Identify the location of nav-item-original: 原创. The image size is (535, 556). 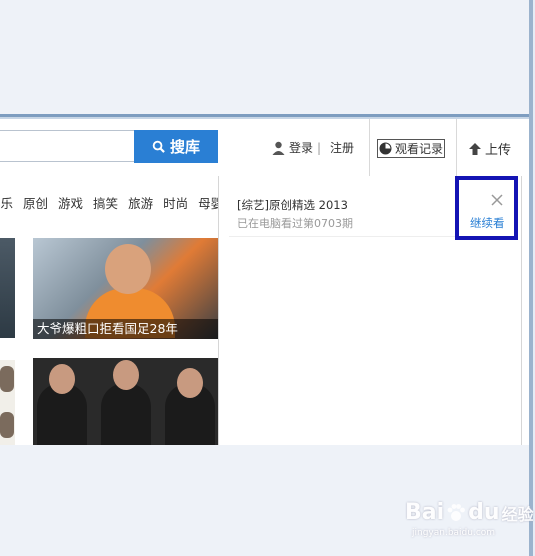
(35, 202).